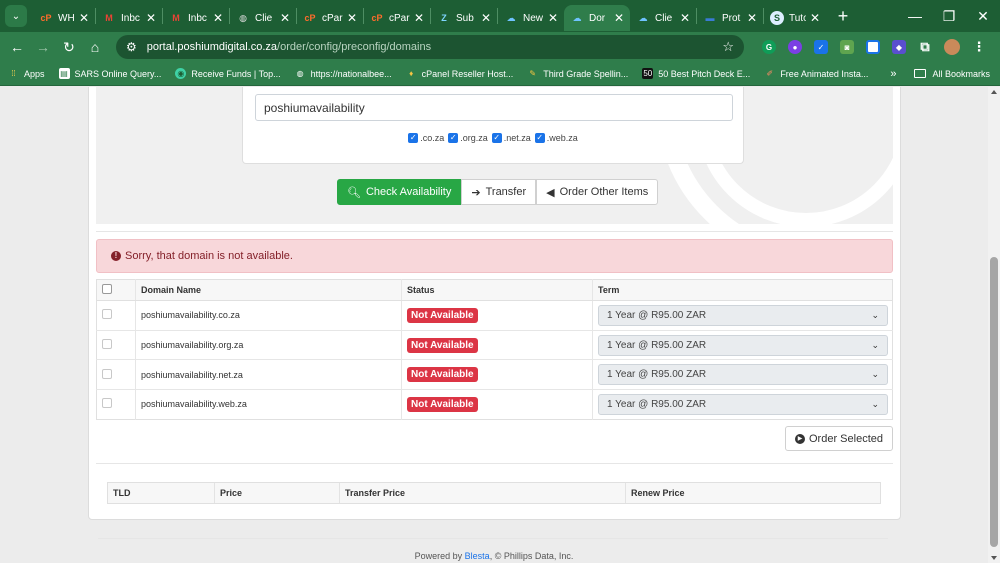 This screenshot has height=563, width=1000. Describe the element at coordinates (16, 16) in the screenshot. I see `tab-search-icon: ⌄` at that location.